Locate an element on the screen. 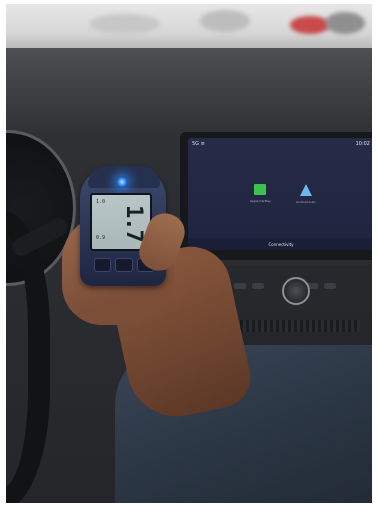  windshield-red-object is located at coordinates (310, 25).